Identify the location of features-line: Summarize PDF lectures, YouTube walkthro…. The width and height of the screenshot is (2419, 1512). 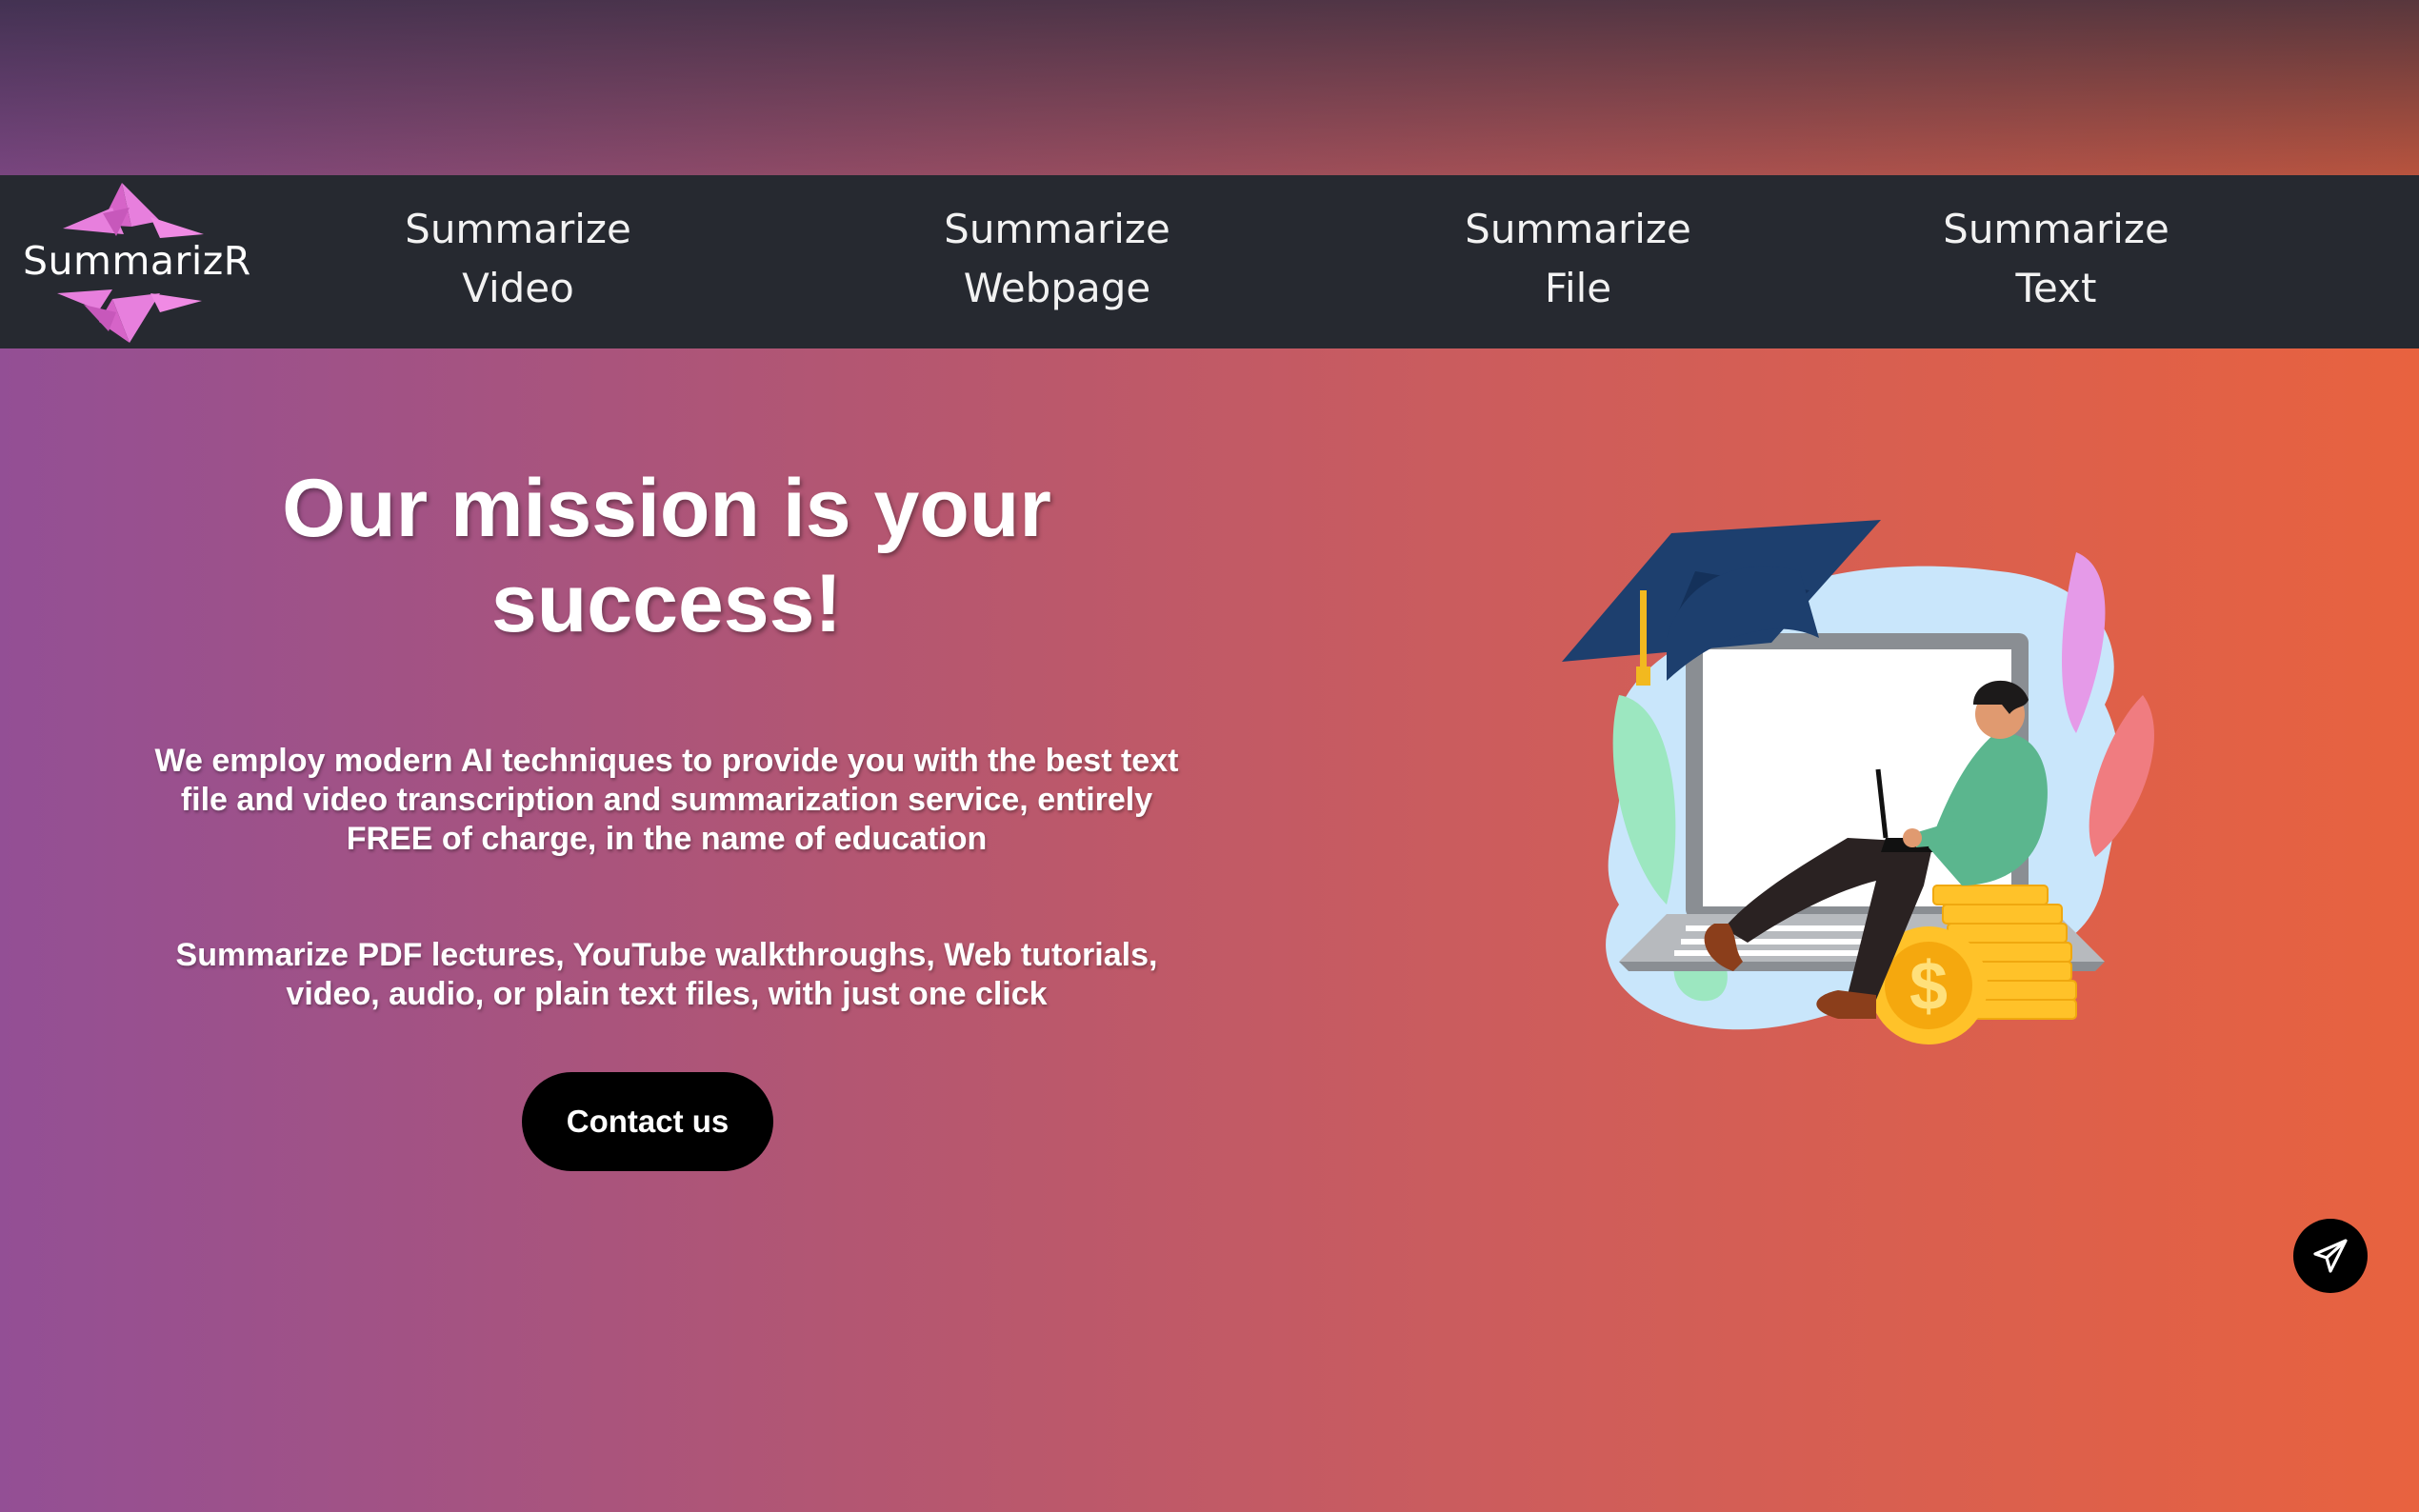
(666, 955).